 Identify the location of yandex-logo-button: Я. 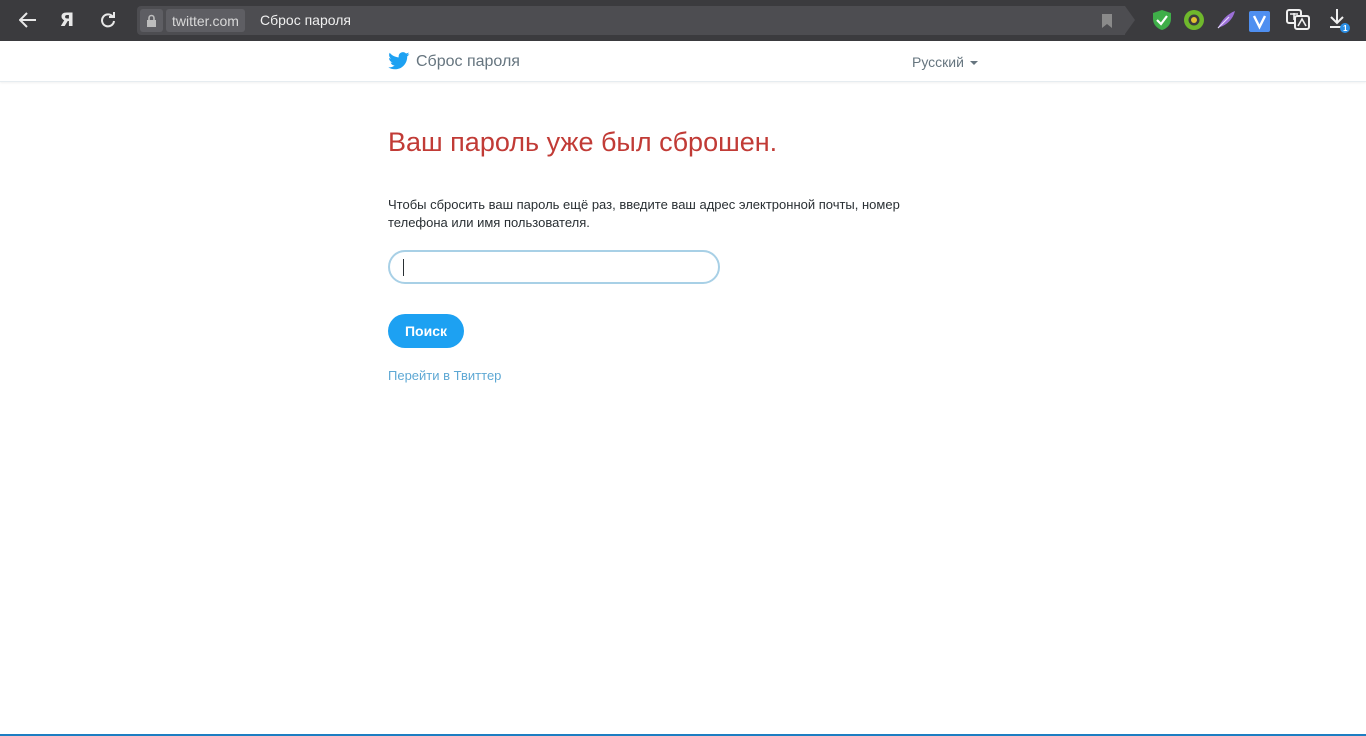
(67, 20).